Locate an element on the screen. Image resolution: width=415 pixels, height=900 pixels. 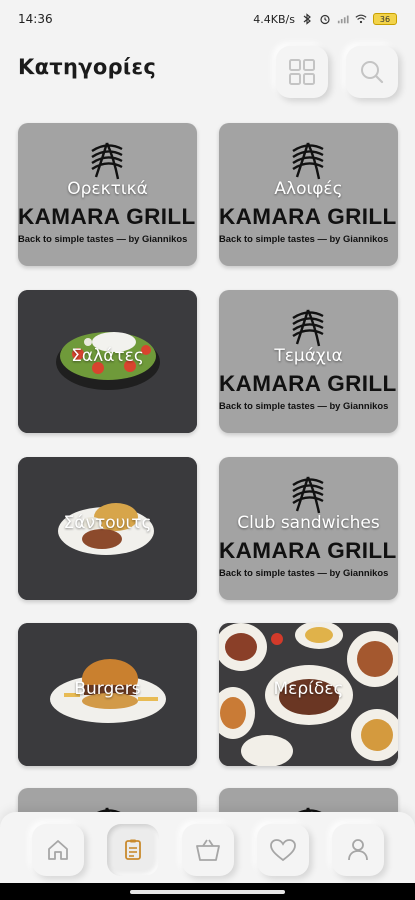
nav-basket-button is located at coordinates (208, 850).